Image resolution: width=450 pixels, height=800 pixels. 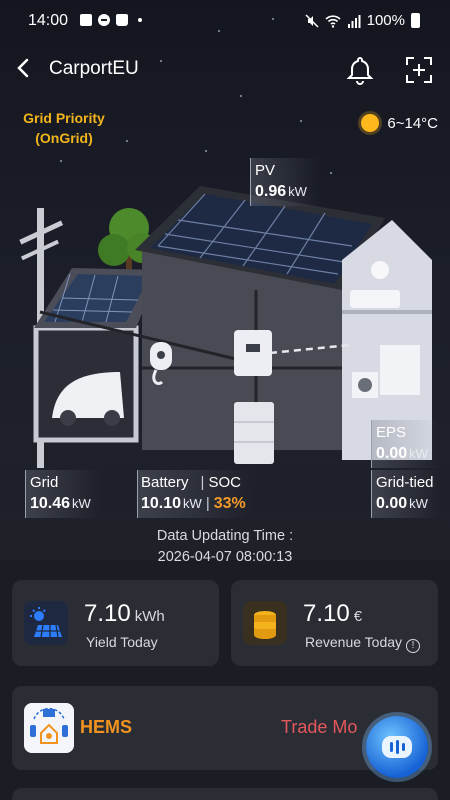 What do you see at coordinates (412, 123) in the screenshot?
I see `temperature: 6~14°C` at bounding box center [412, 123].